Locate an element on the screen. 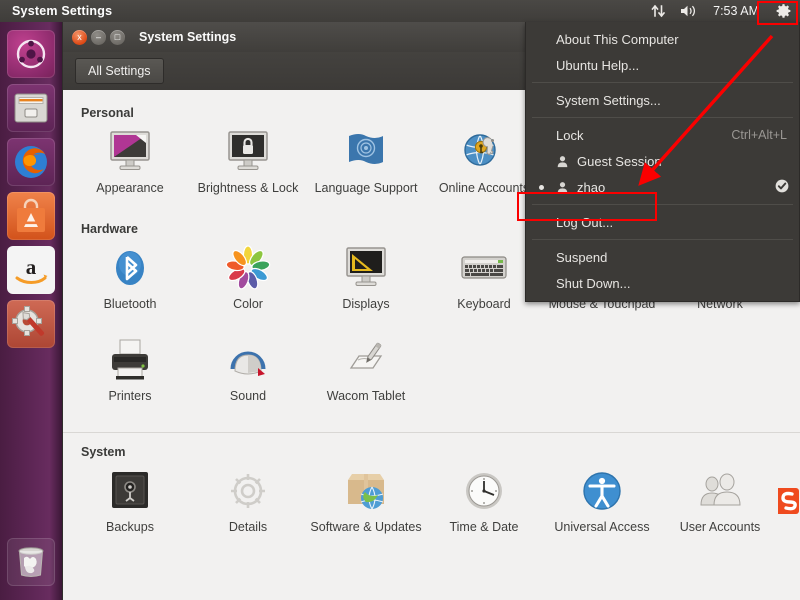  settings-tile-label: Online Accounts is located at coordinates (484, 188).